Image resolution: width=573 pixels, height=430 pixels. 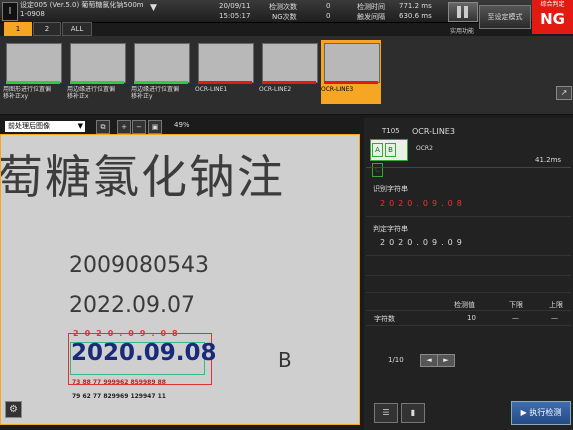 What do you see at coordinates (91, 93) in the screenshot?
I see `thumbnail-label: 用边缘进行位置偏 移补正x` at bounding box center [91, 93].